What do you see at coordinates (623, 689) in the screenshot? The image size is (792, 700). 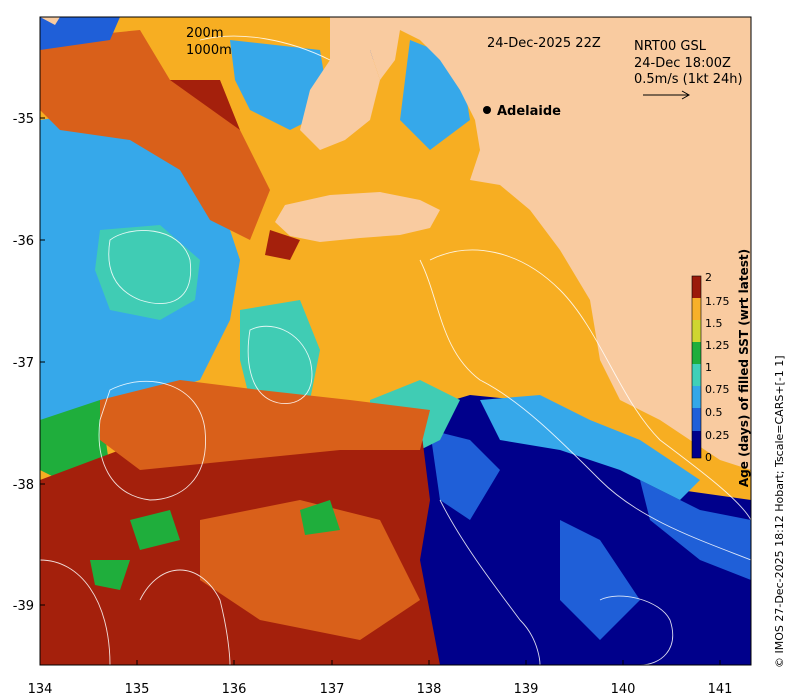 I see `x-tick-label: 140` at bounding box center [623, 689].